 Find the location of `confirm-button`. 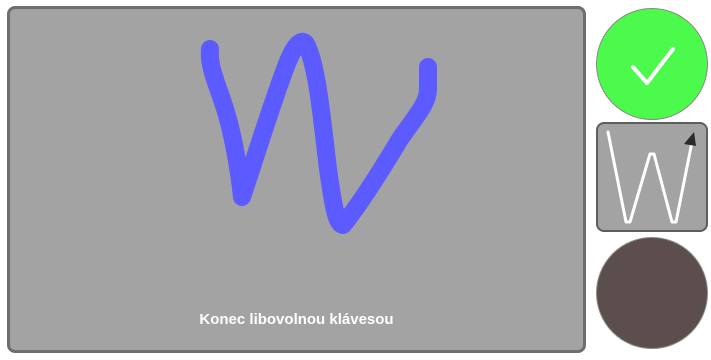

confirm-button is located at coordinates (652, 64).